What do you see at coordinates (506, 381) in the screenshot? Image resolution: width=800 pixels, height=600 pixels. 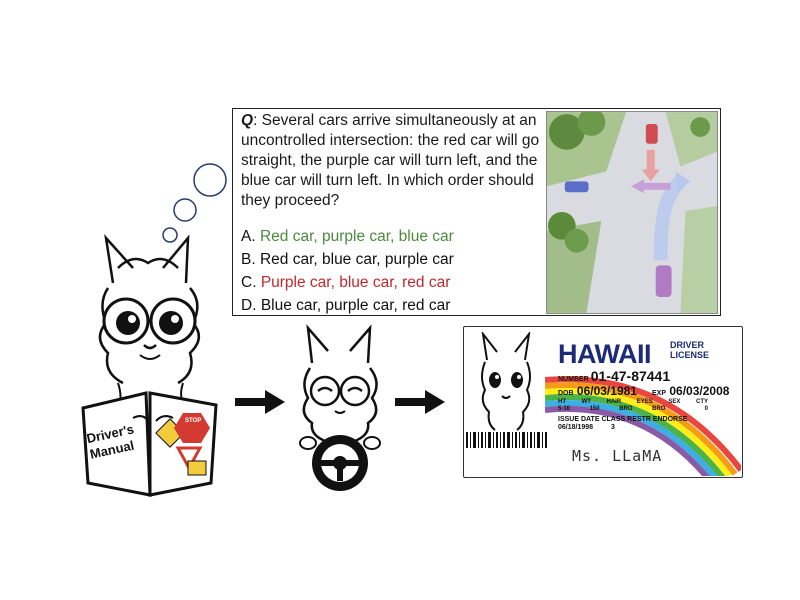 I see `license-photo-llama` at bounding box center [506, 381].